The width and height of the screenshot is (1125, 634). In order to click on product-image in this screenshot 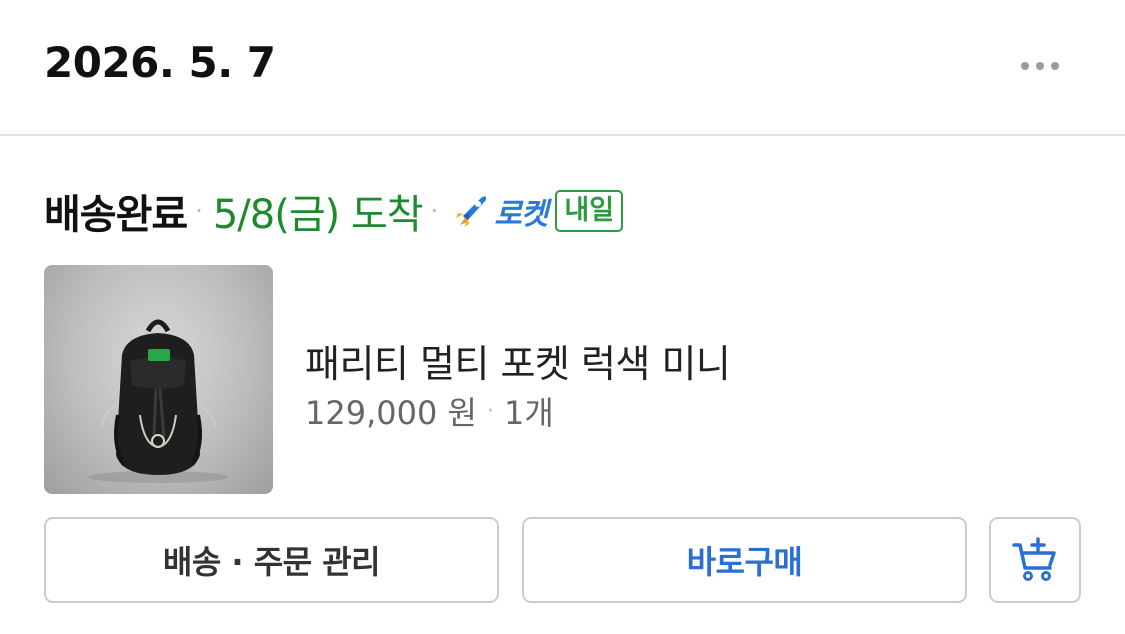, I will do `click(158, 379)`.